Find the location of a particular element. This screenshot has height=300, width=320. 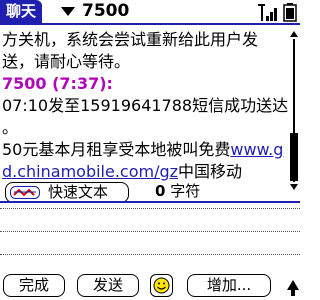

smiley-icon is located at coordinates (161, 285).